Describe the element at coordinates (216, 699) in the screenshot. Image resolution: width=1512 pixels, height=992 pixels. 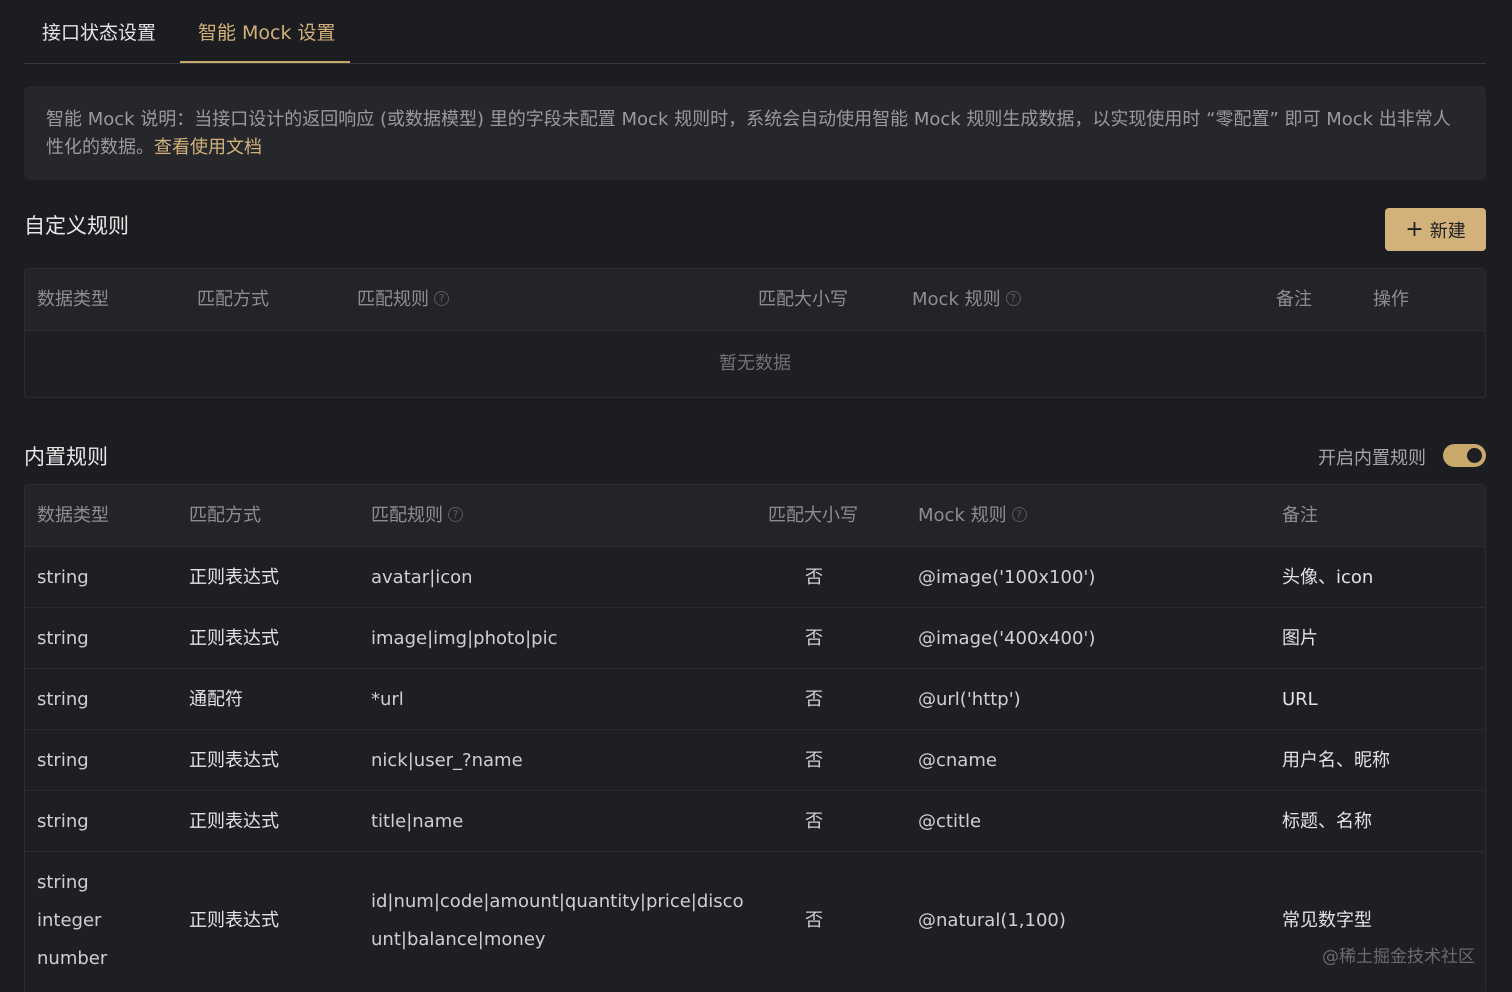
I see `cell-match-way: 通配符` at that location.